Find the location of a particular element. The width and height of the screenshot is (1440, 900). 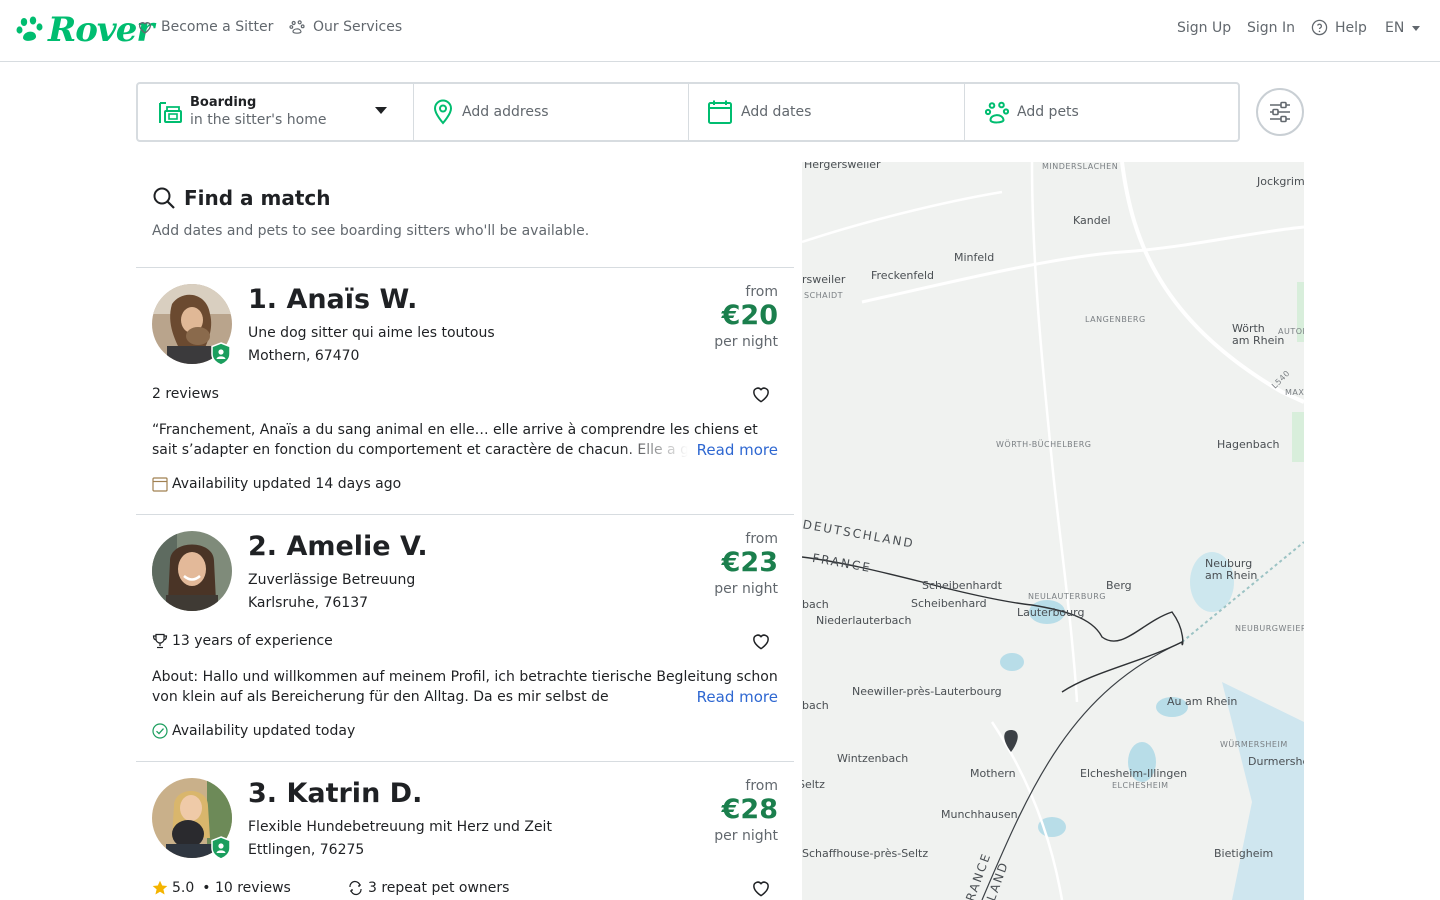

paw-icon is located at coordinates (997, 112).